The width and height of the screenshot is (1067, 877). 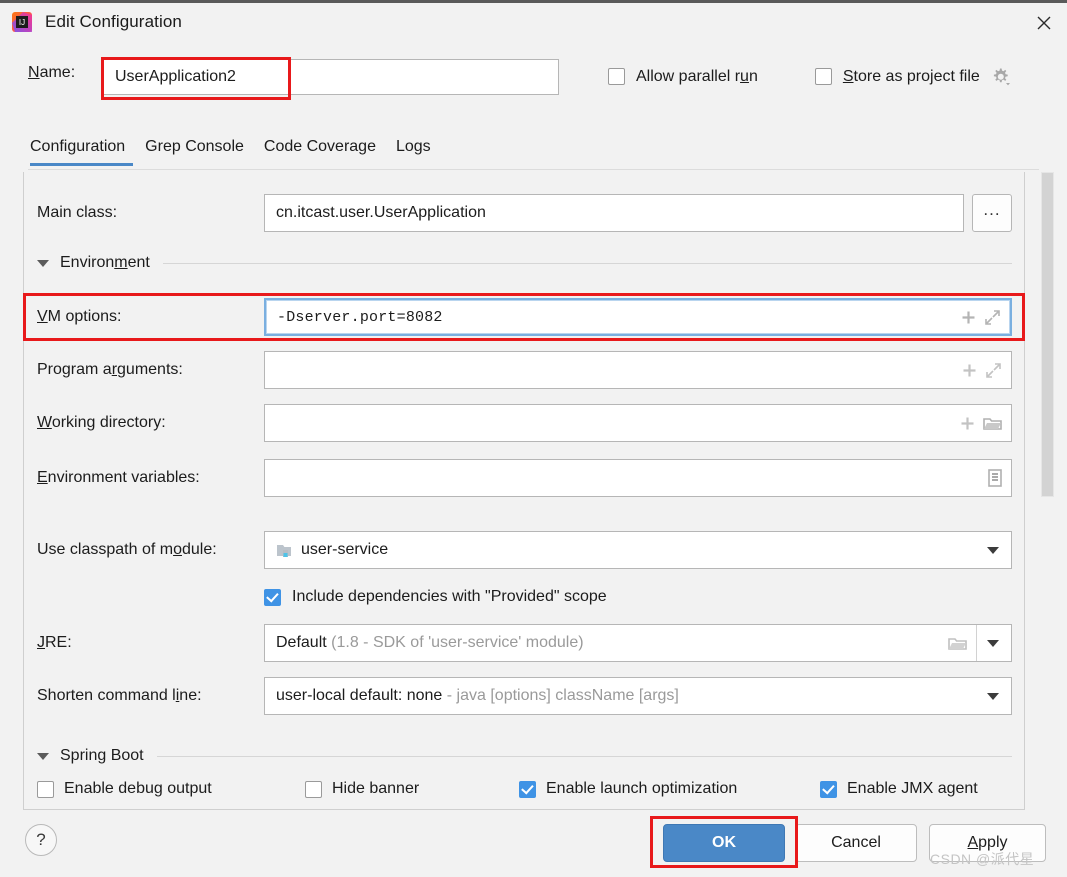 What do you see at coordinates (856, 843) in the screenshot?
I see `cancel-button: Cancel` at bounding box center [856, 843].